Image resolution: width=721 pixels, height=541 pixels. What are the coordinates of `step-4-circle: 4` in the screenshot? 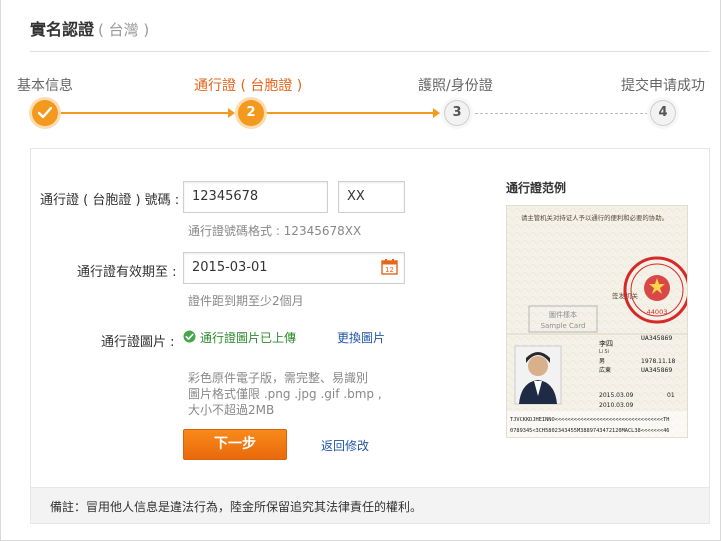 It's located at (663, 113).